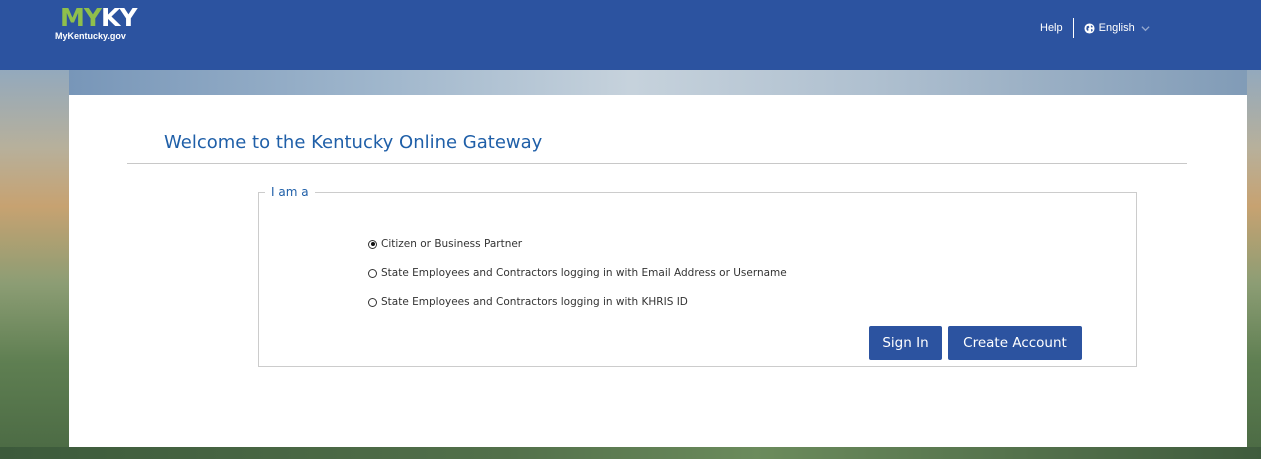 Image resolution: width=1261 pixels, height=459 pixels. I want to click on header-divider, so click(1073, 28).